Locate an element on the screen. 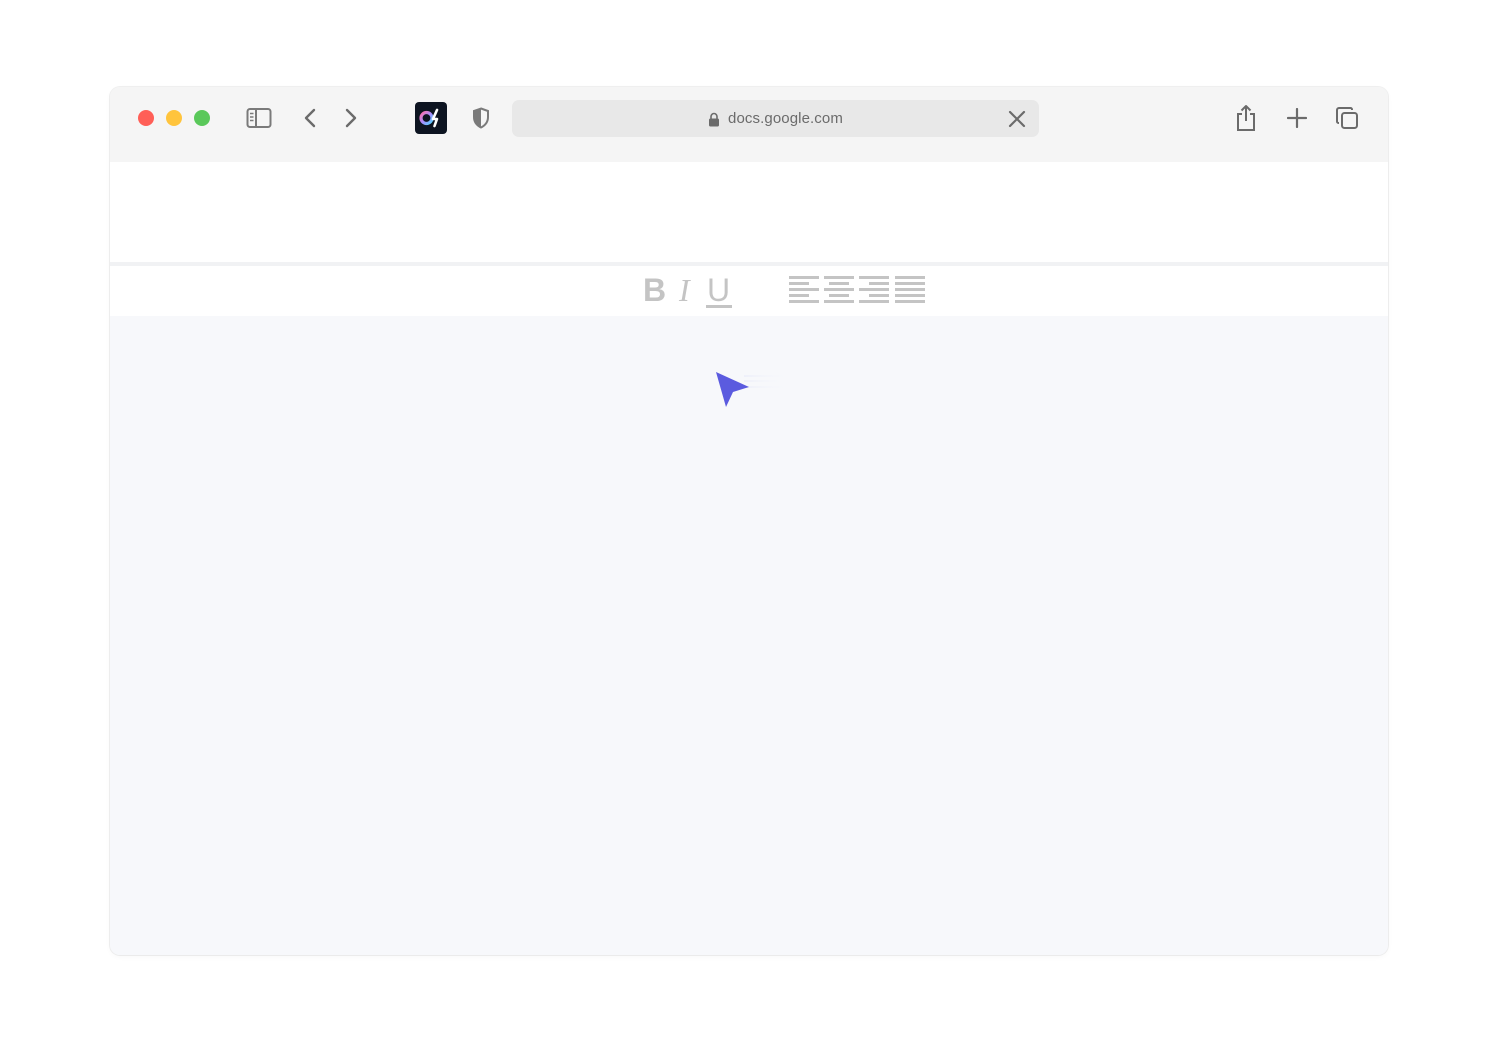 Image resolution: width=1500 pixels, height=1043 pixels. zoom-window-button is located at coordinates (202, 118).